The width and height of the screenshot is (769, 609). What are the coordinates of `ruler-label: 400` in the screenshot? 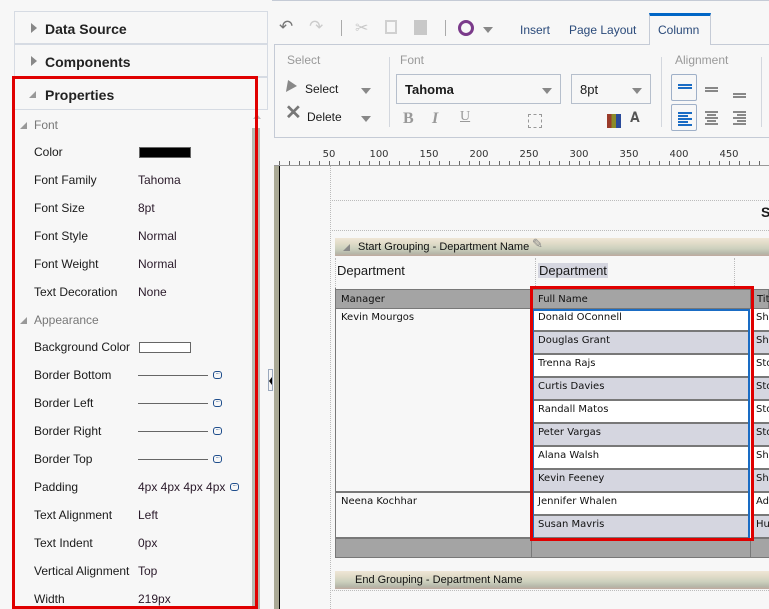 It's located at (679, 154).